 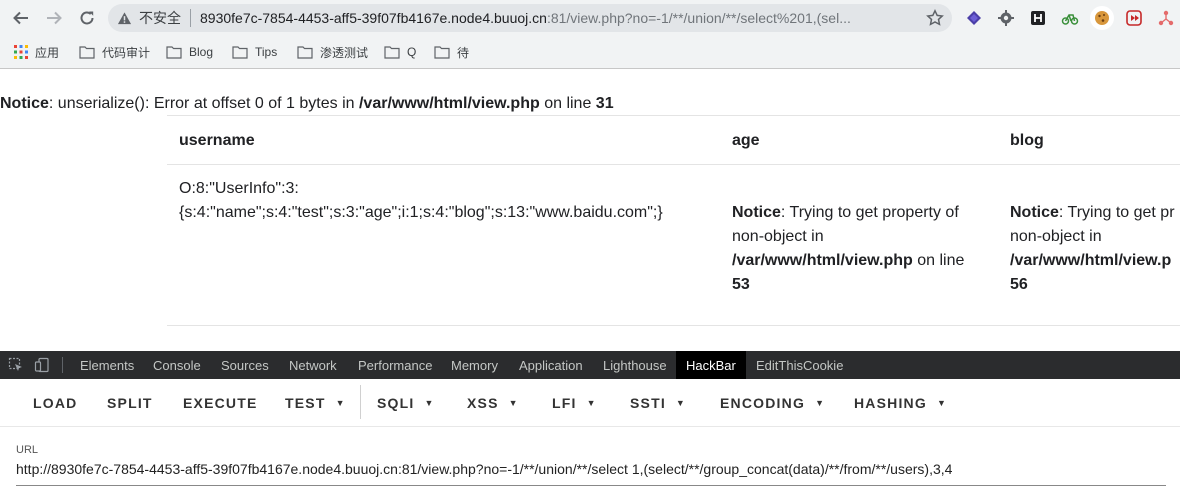 What do you see at coordinates (344, 52) in the screenshot?
I see `bookmark-label: 渗透测试` at bounding box center [344, 52].